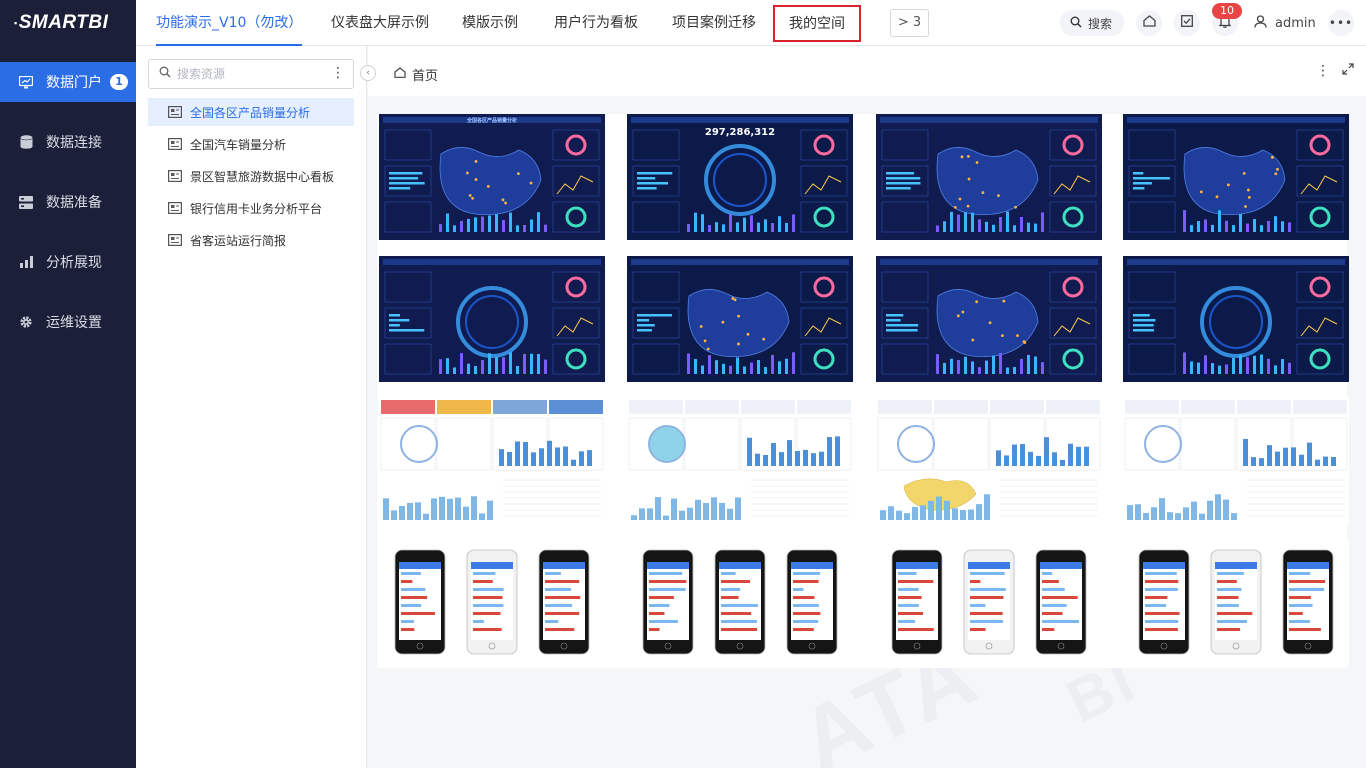  What do you see at coordinates (867, 71) in the screenshot?
I see `breadcrumb-bar: 首页 ⋮` at bounding box center [867, 71].